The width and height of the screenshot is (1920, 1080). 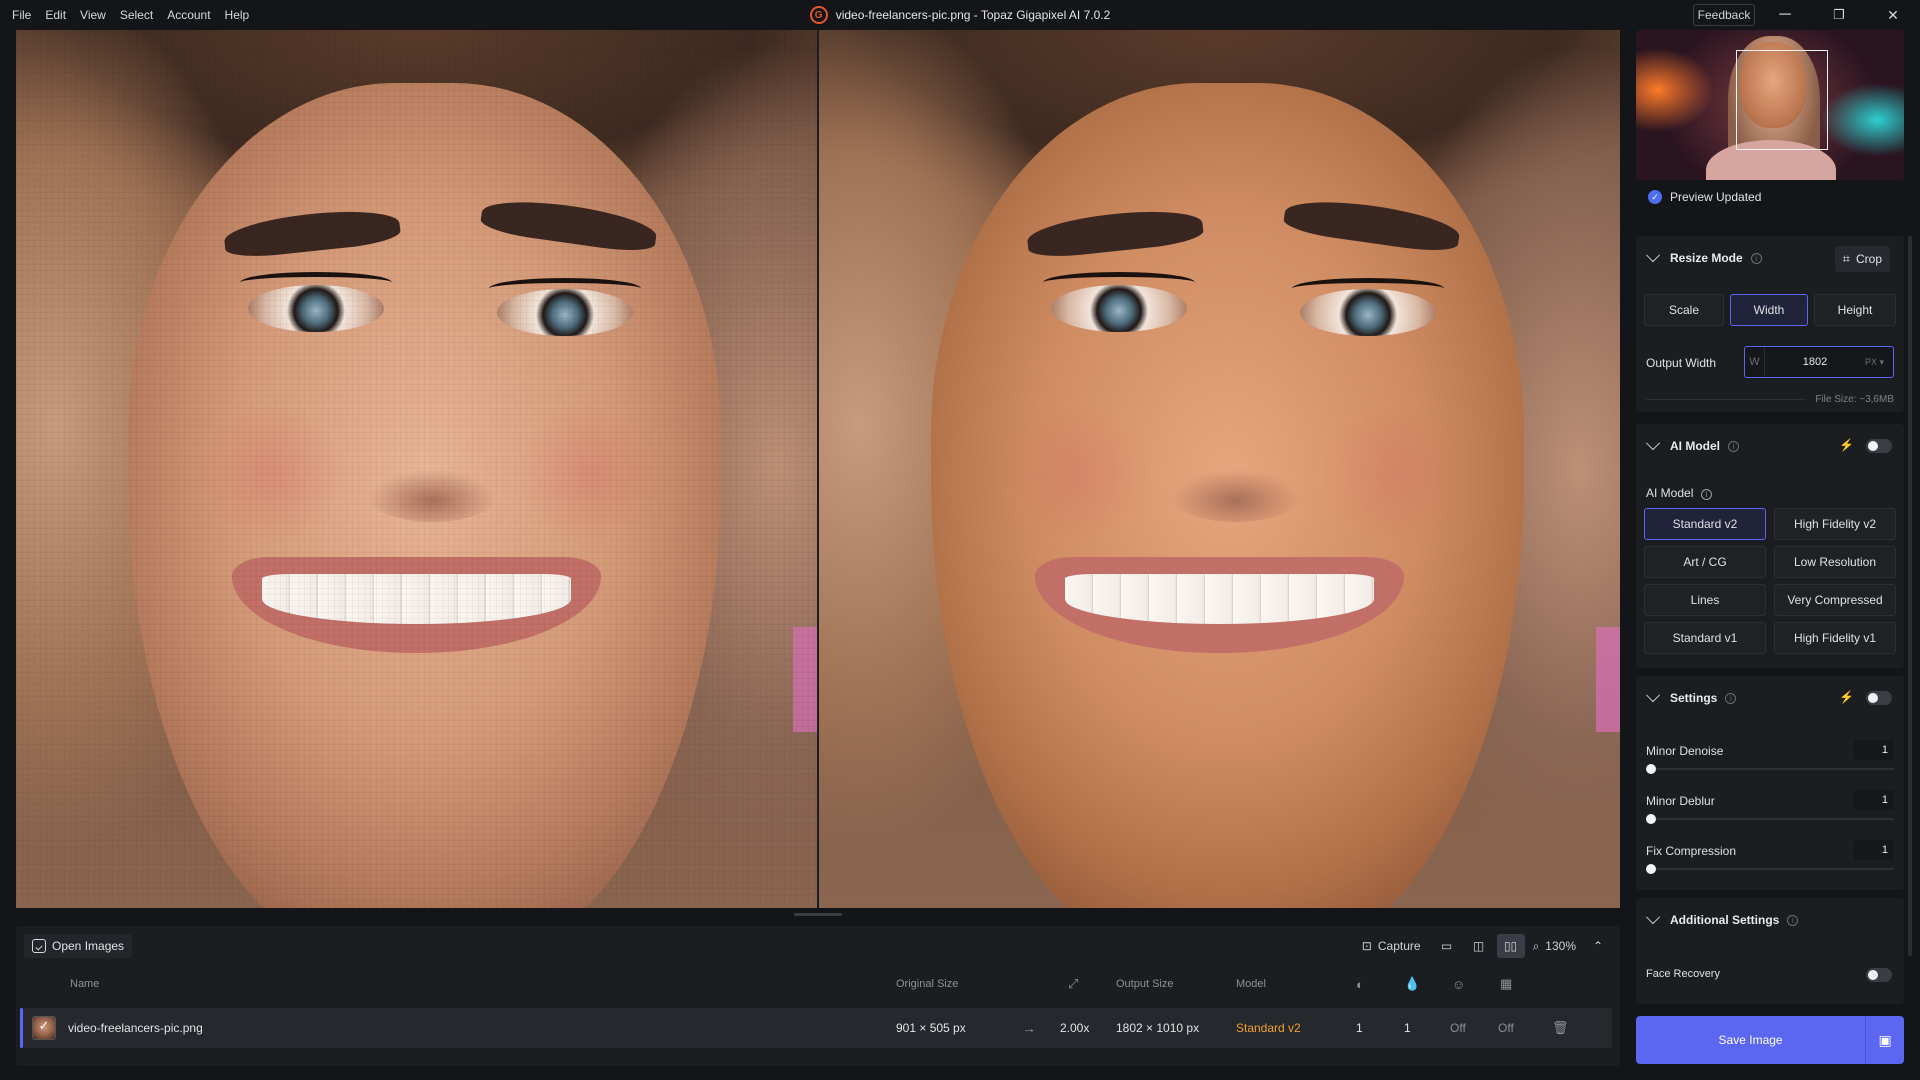 What do you see at coordinates (21, 15) in the screenshot?
I see `menu-file: File` at bounding box center [21, 15].